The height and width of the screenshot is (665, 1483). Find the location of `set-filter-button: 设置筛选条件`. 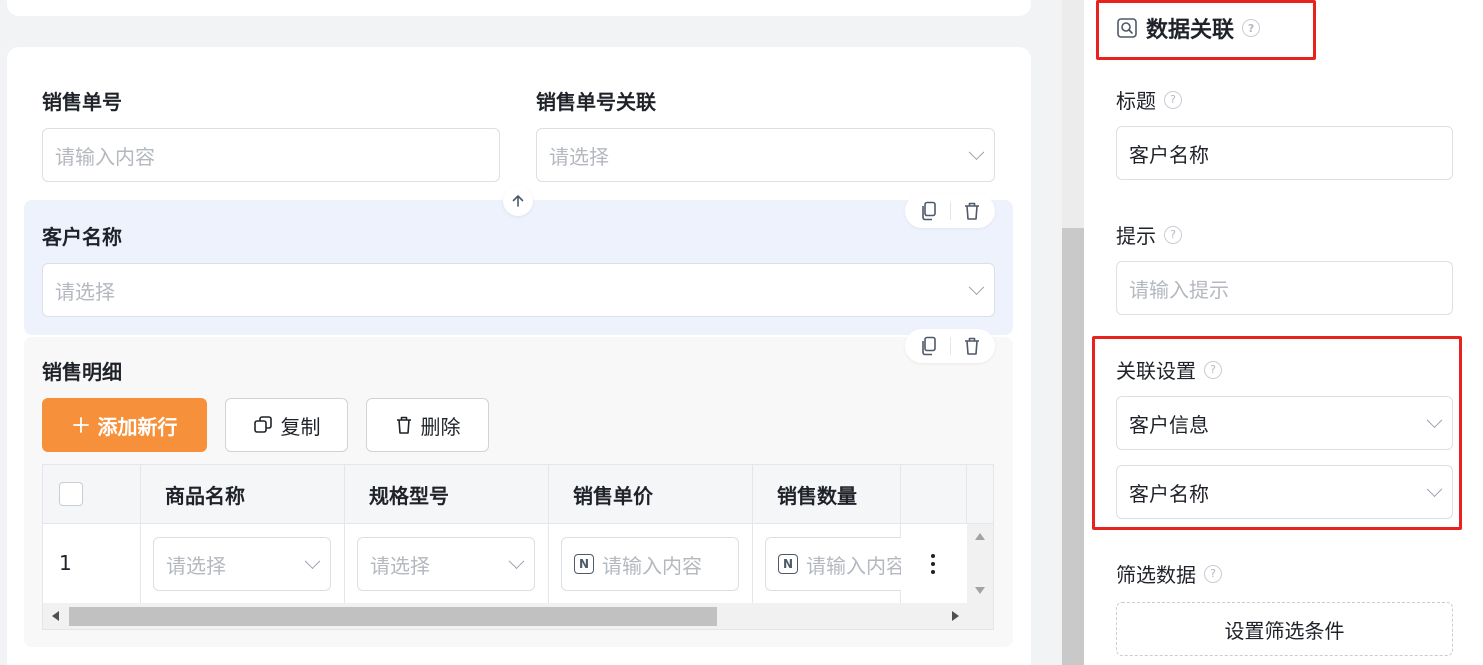

set-filter-button: 设置筛选条件 is located at coordinates (1284, 629).